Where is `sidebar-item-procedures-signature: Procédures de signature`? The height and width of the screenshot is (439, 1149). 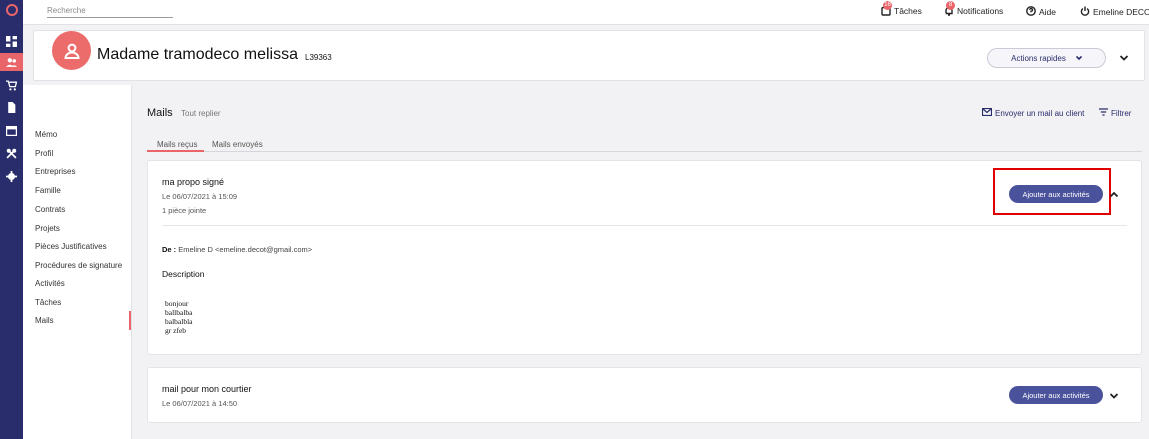
sidebar-item-procedures-signature: Procédures de signature is located at coordinates (78, 265).